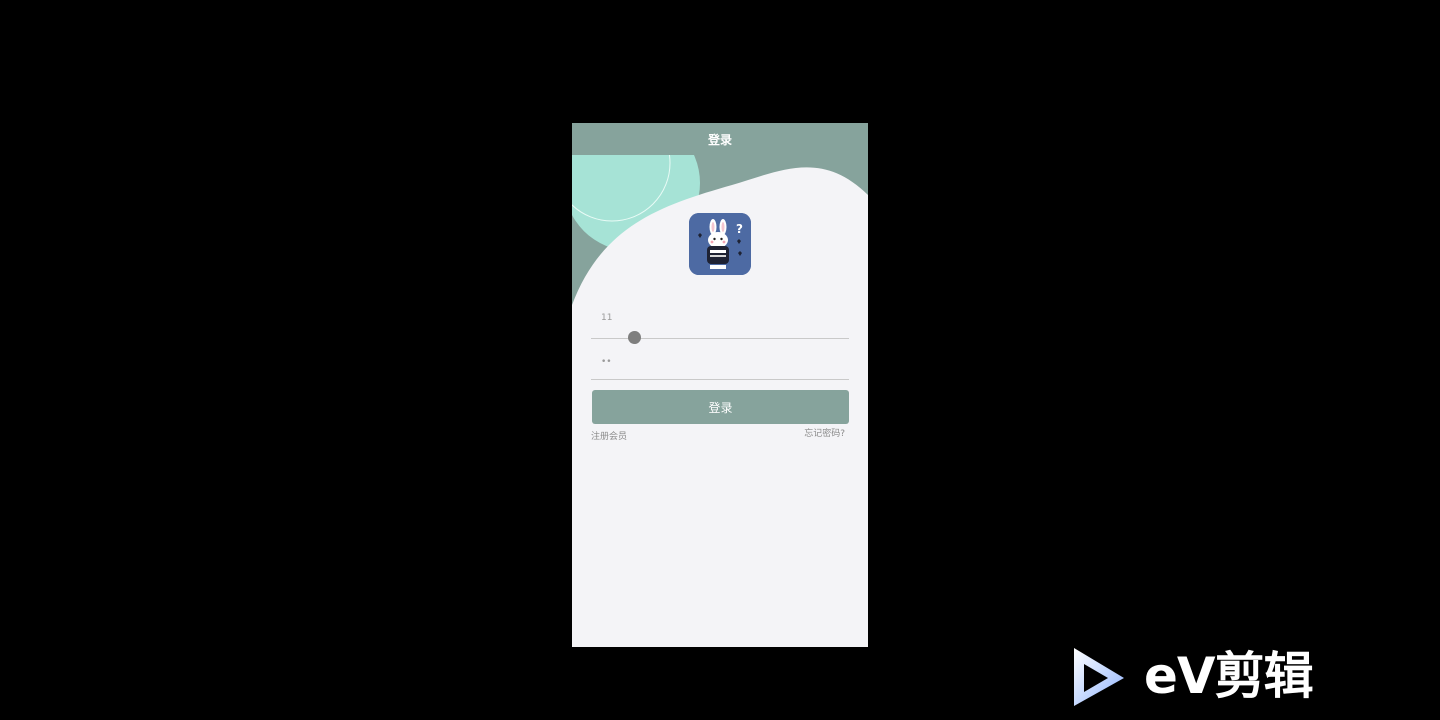 This screenshot has height=720, width=1440. Describe the element at coordinates (720, 379) in the screenshot. I see `password-underline` at that location.